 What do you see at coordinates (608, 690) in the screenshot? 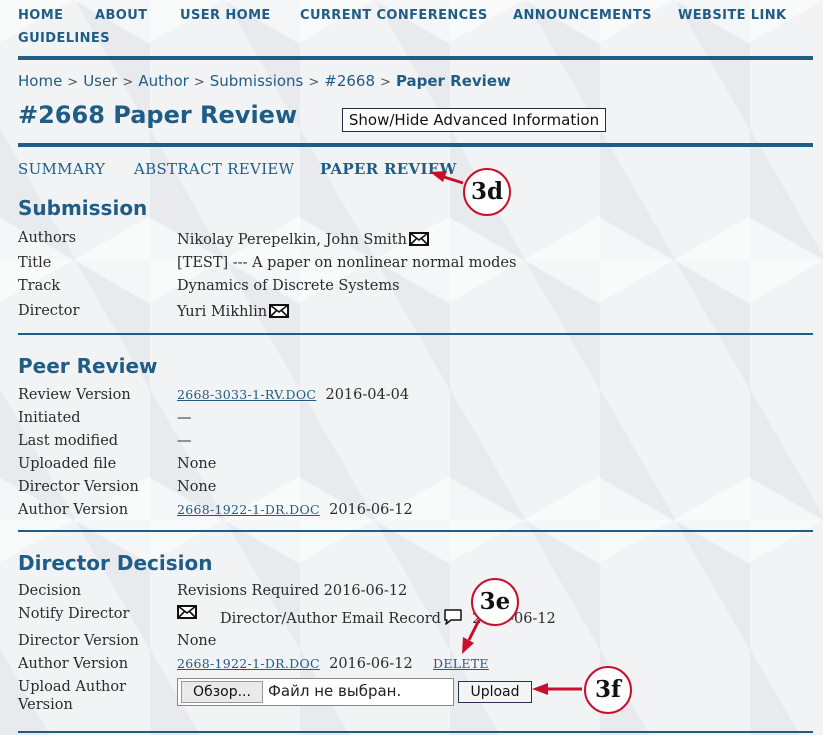
I see `callout-3f-badge: 3f` at bounding box center [608, 690].